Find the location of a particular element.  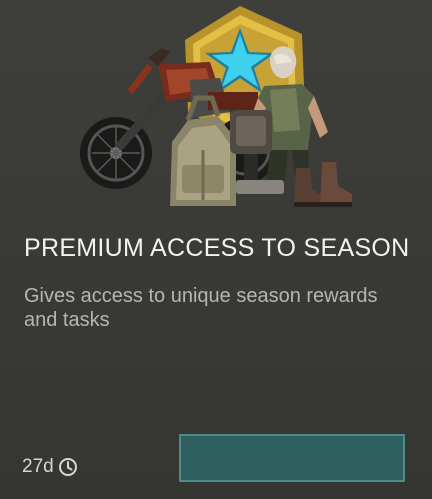

boots-icon is located at coordinates (323, 184).